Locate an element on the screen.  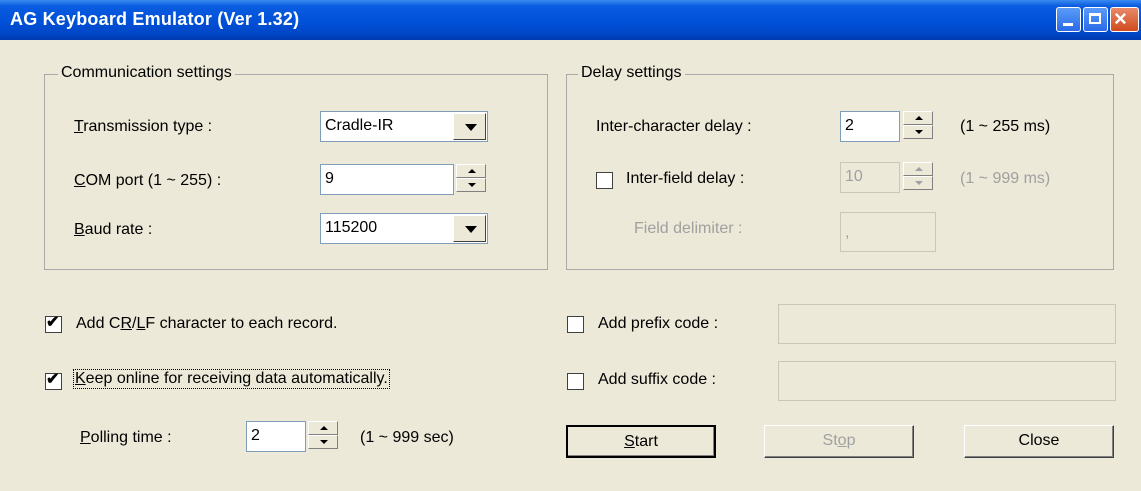
add-crlf-label: Add CR/LF character to each record. is located at coordinates (207, 323).